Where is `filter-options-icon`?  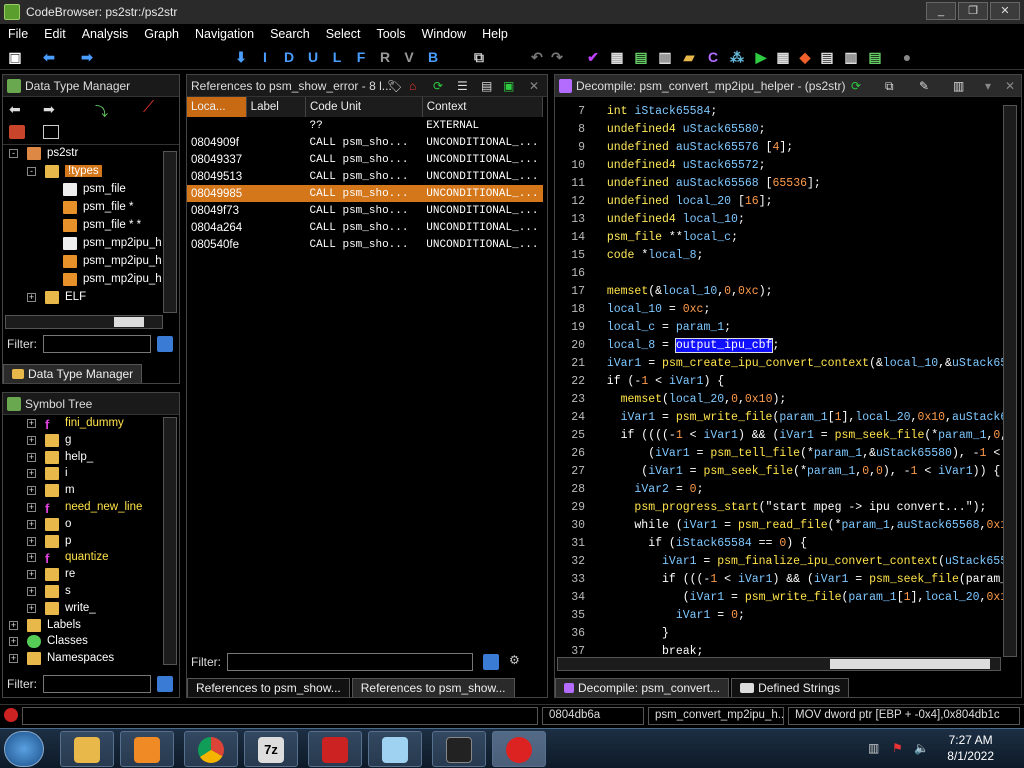
filter-options-icon is located at coordinates (165, 684).